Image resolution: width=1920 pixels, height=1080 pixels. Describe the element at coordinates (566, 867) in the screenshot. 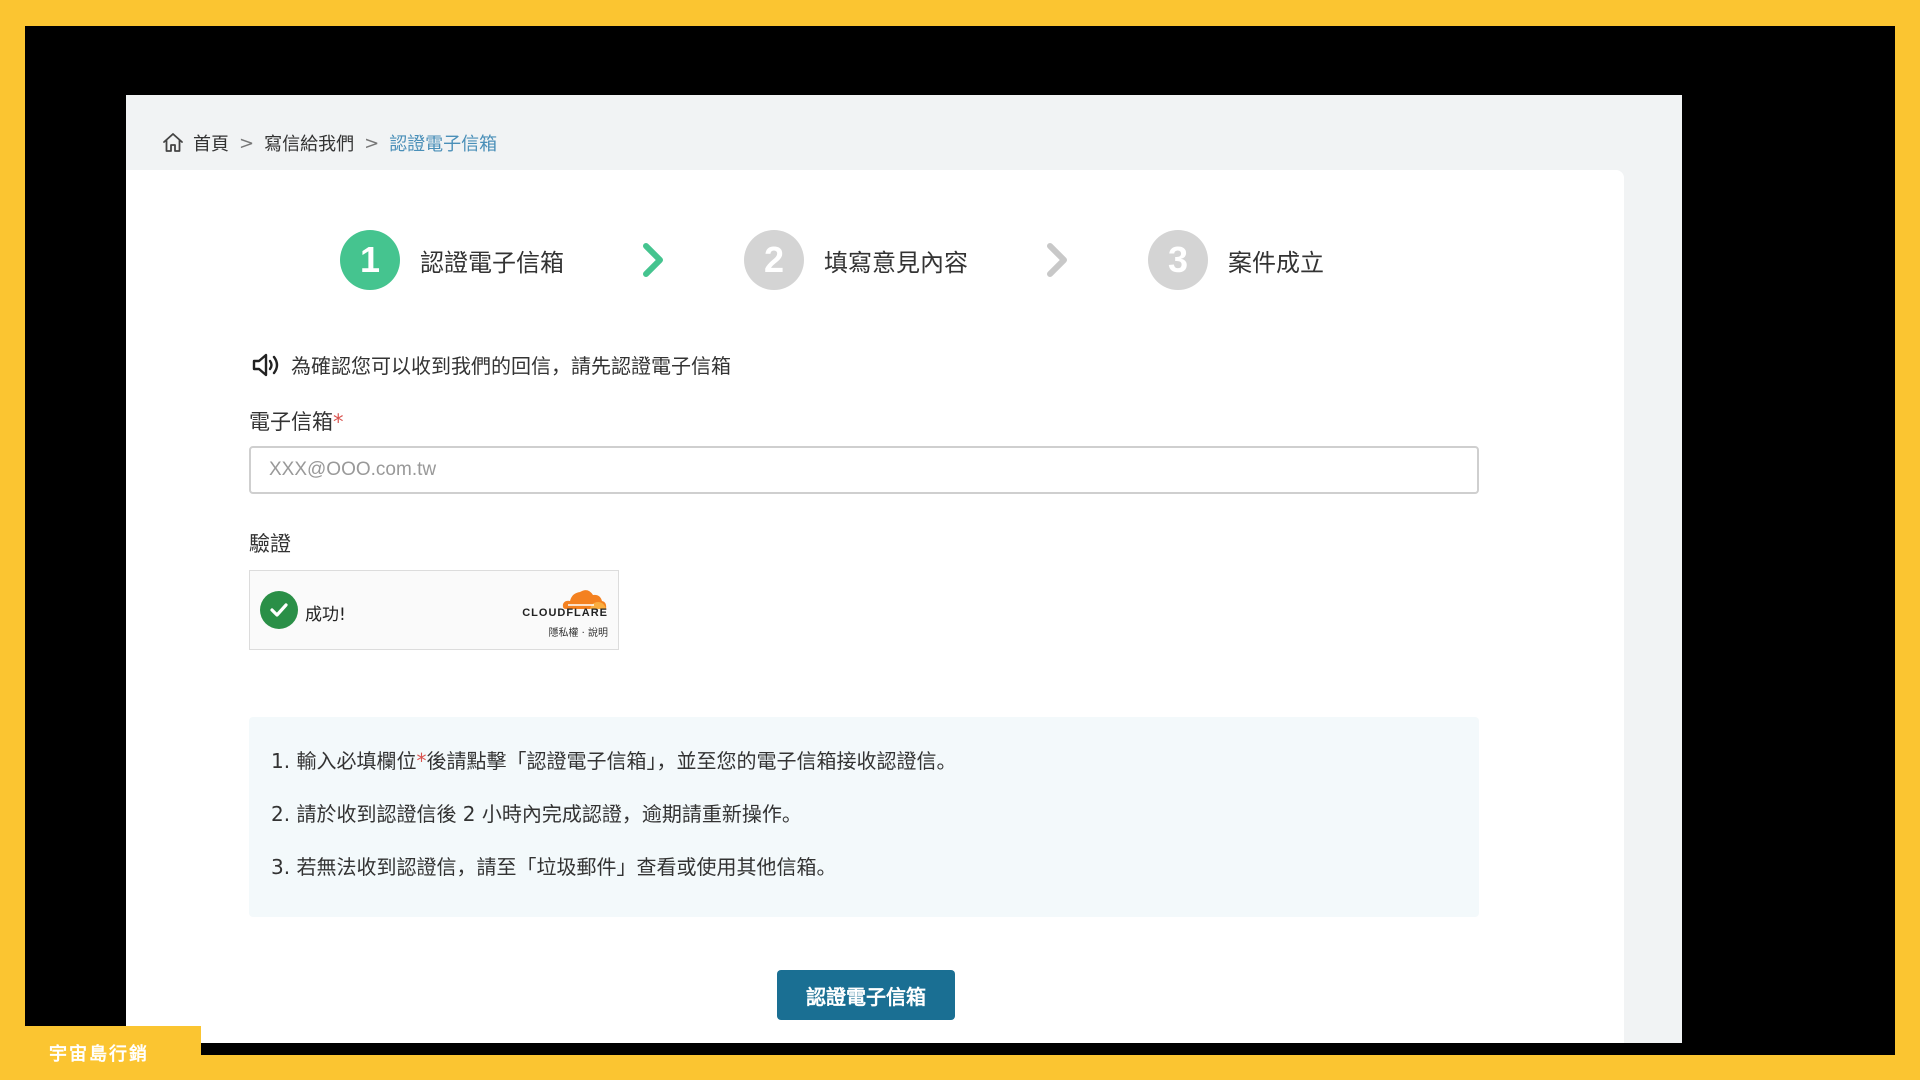

I see `instruction-text: 若無法收到認證信，請至「垃圾郵件」查看或使用其他信箱。` at that location.